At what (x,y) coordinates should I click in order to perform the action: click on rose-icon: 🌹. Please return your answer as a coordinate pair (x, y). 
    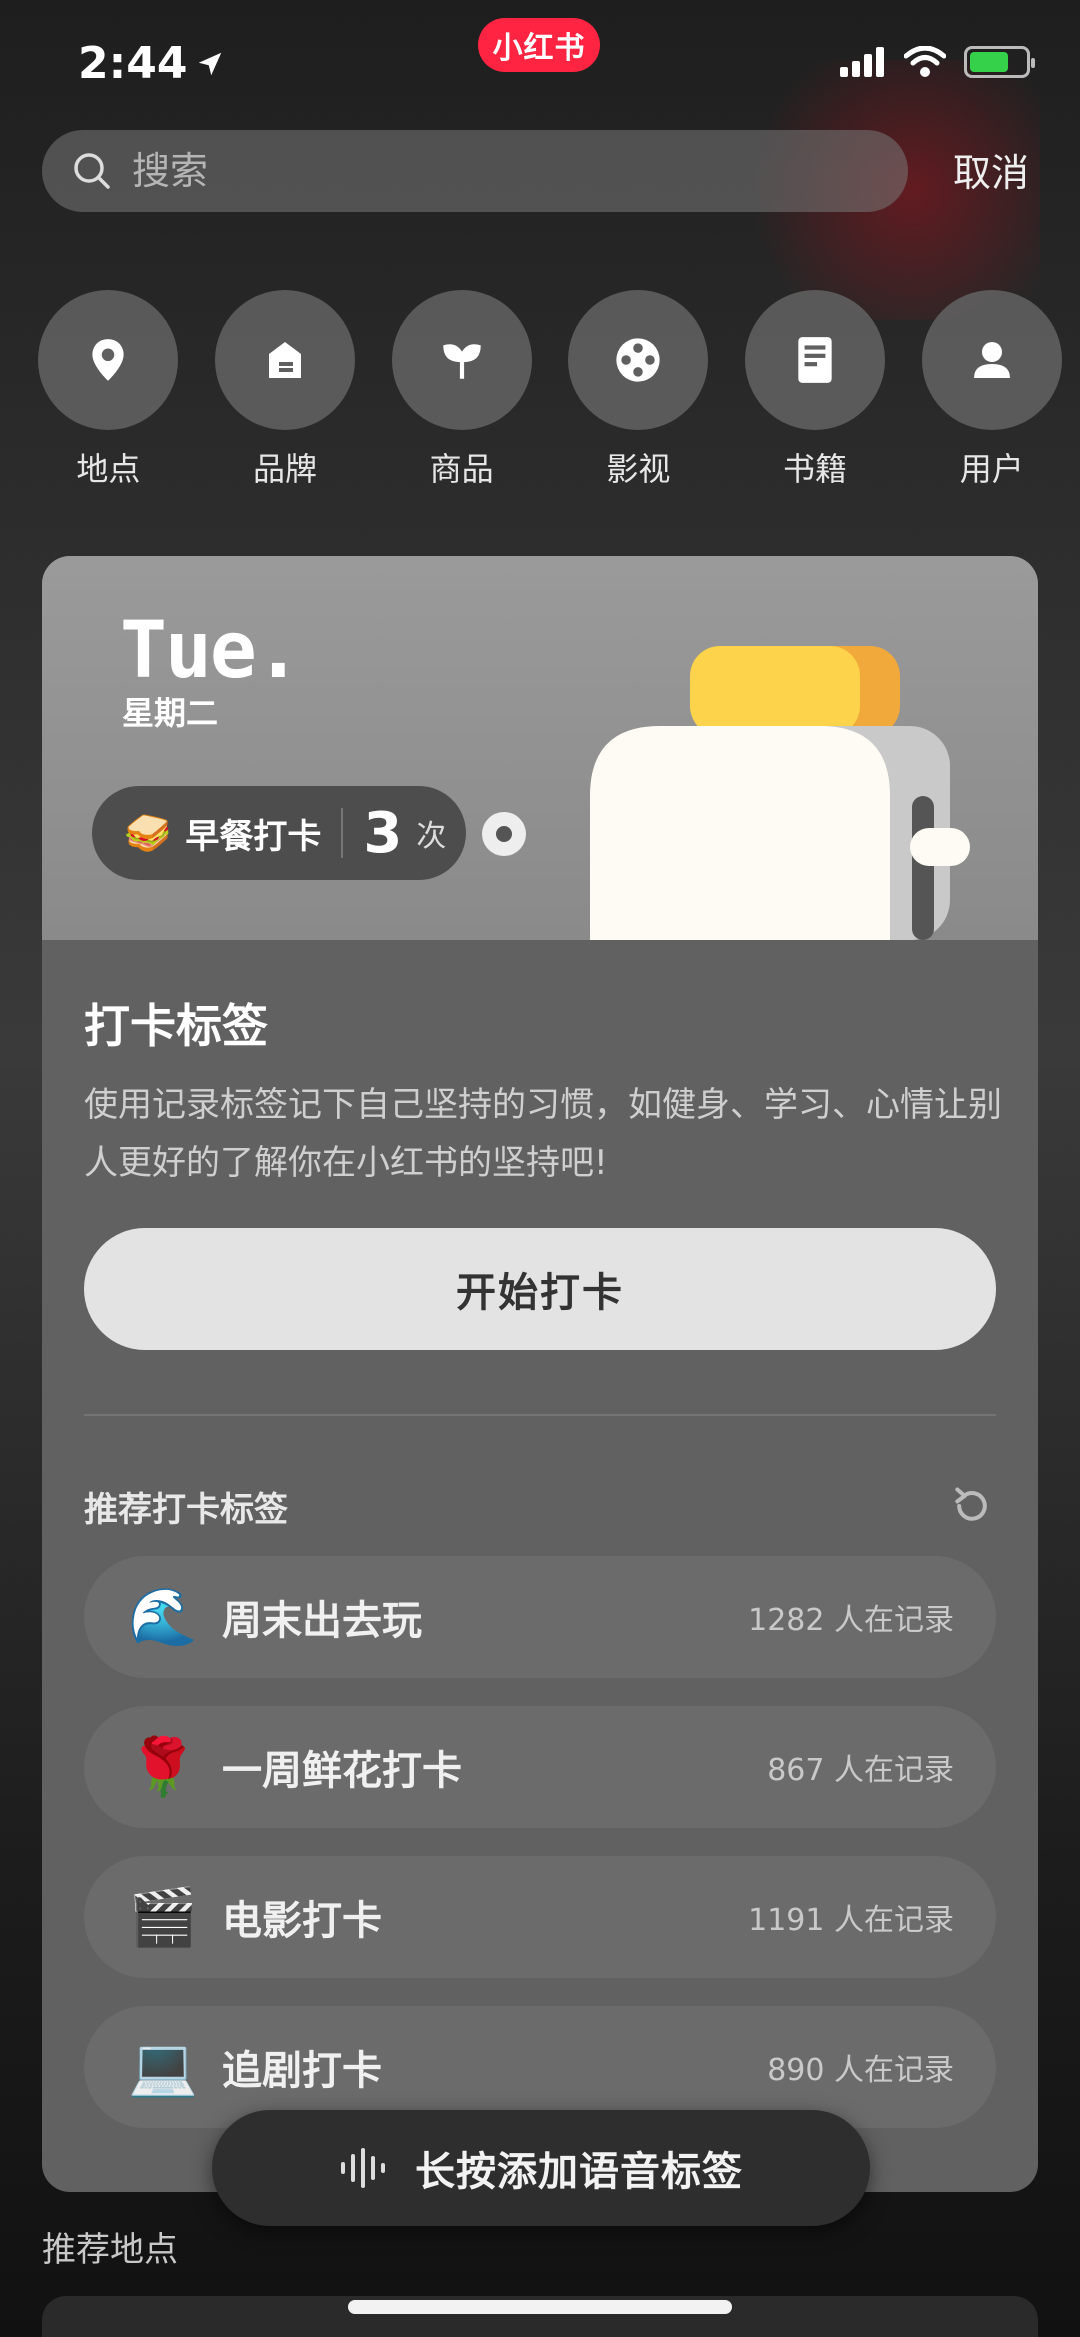
    Looking at the image, I should click on (163, 1767).